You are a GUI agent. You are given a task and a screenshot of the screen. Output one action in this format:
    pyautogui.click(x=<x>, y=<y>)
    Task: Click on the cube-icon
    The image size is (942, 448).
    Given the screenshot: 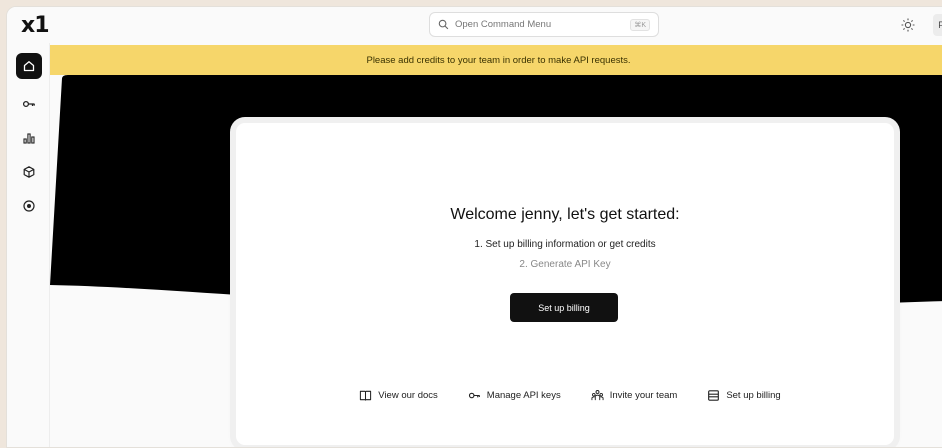 What is the action you would take?
    pyautogui.click(x=29, y=172)
    